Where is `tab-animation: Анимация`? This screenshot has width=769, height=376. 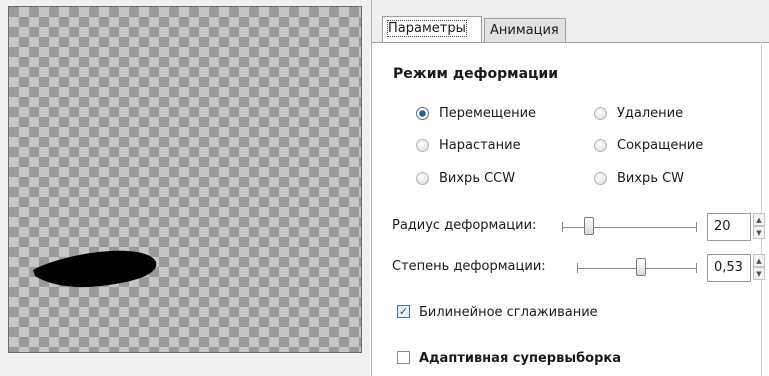
tab-animation: Анимация is located at coordinates (525, 30).